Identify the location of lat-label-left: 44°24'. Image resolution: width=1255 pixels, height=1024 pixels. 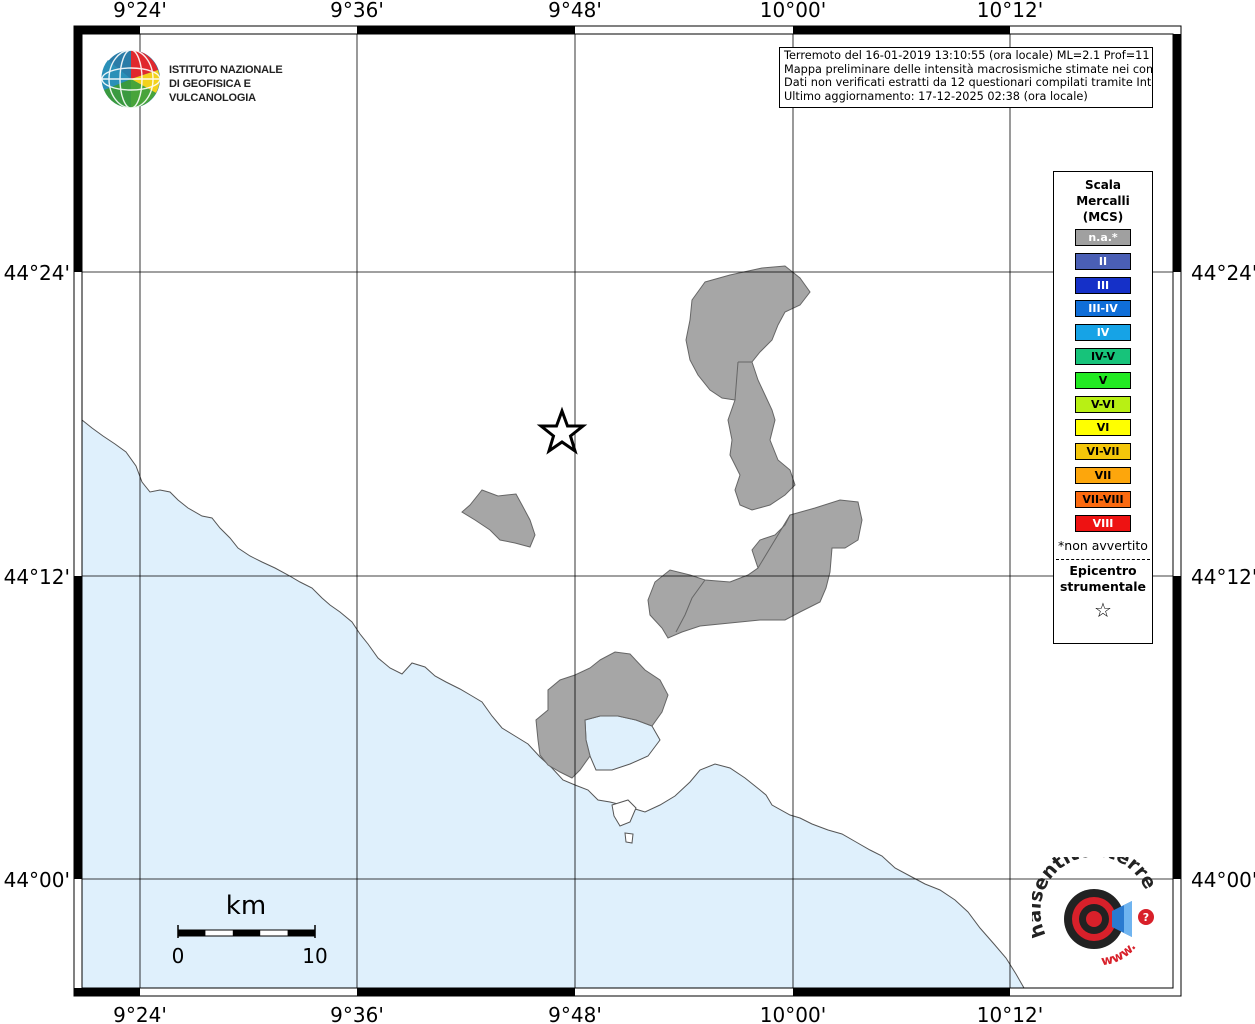
(37, 273).